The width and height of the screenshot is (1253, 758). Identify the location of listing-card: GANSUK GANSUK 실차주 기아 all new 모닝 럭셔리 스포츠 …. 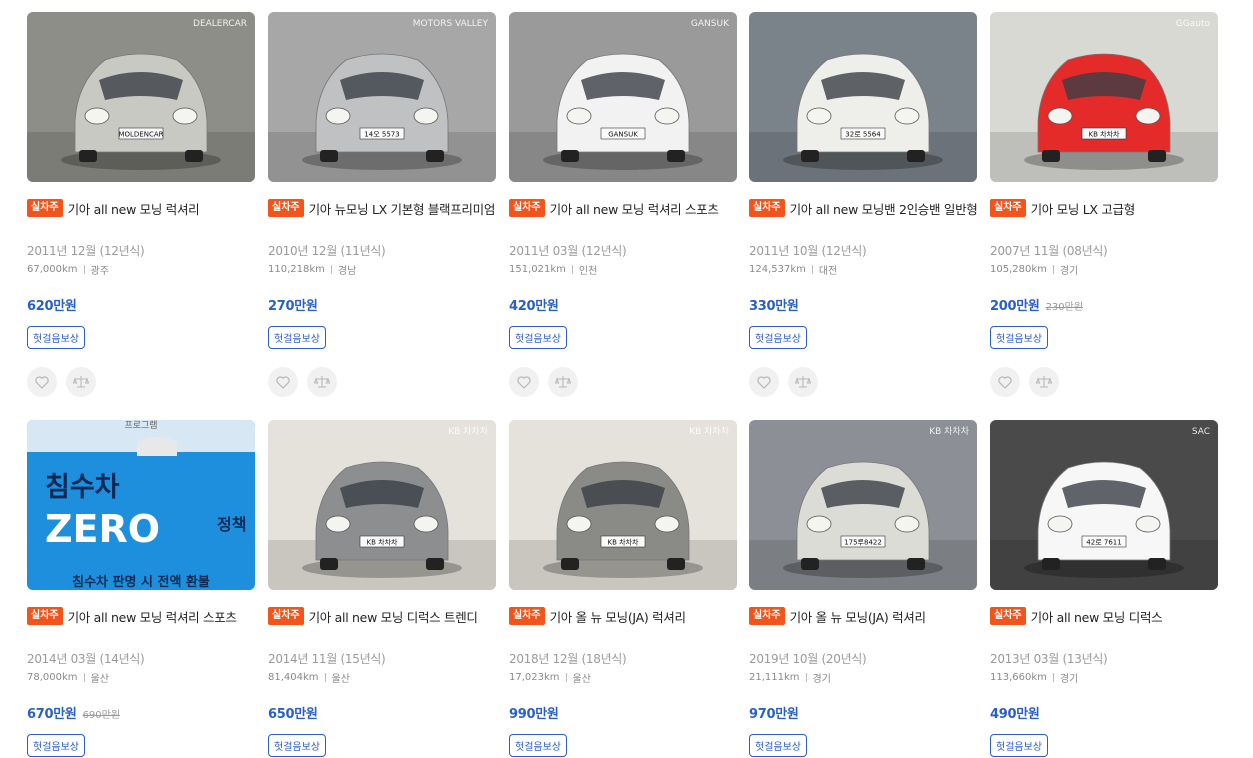
(623, 204).